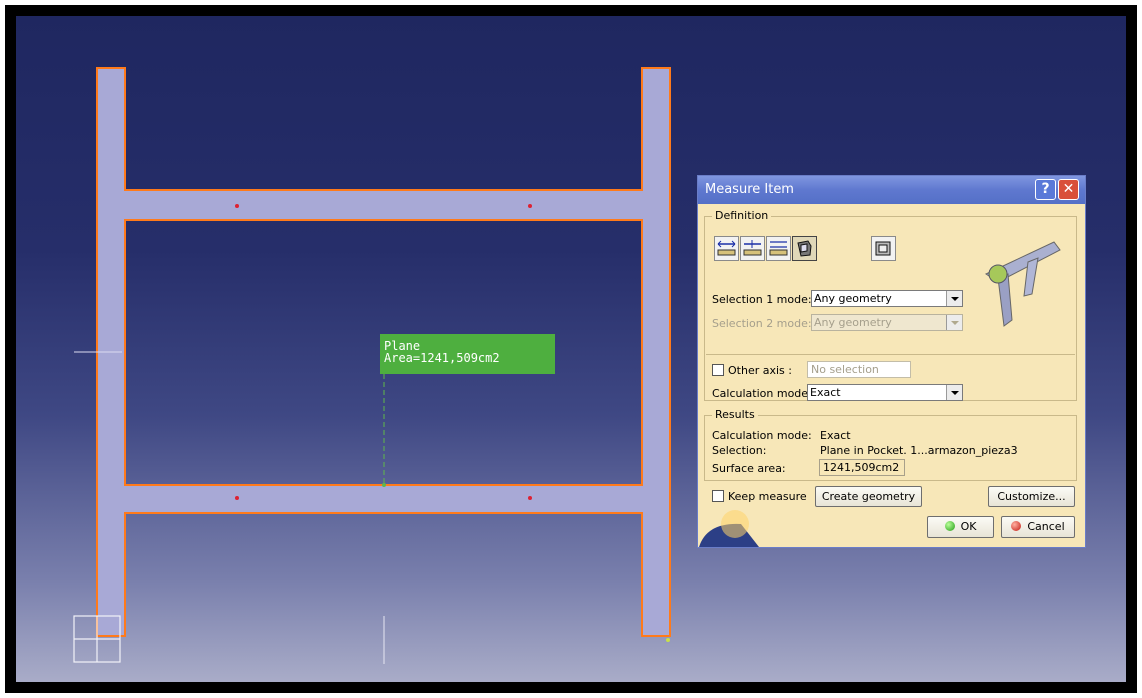 The image size is (1142, 698). Describe the element at coordinates (718, 370) in the screenshot. I see `other-axis-checkbox` at that location.